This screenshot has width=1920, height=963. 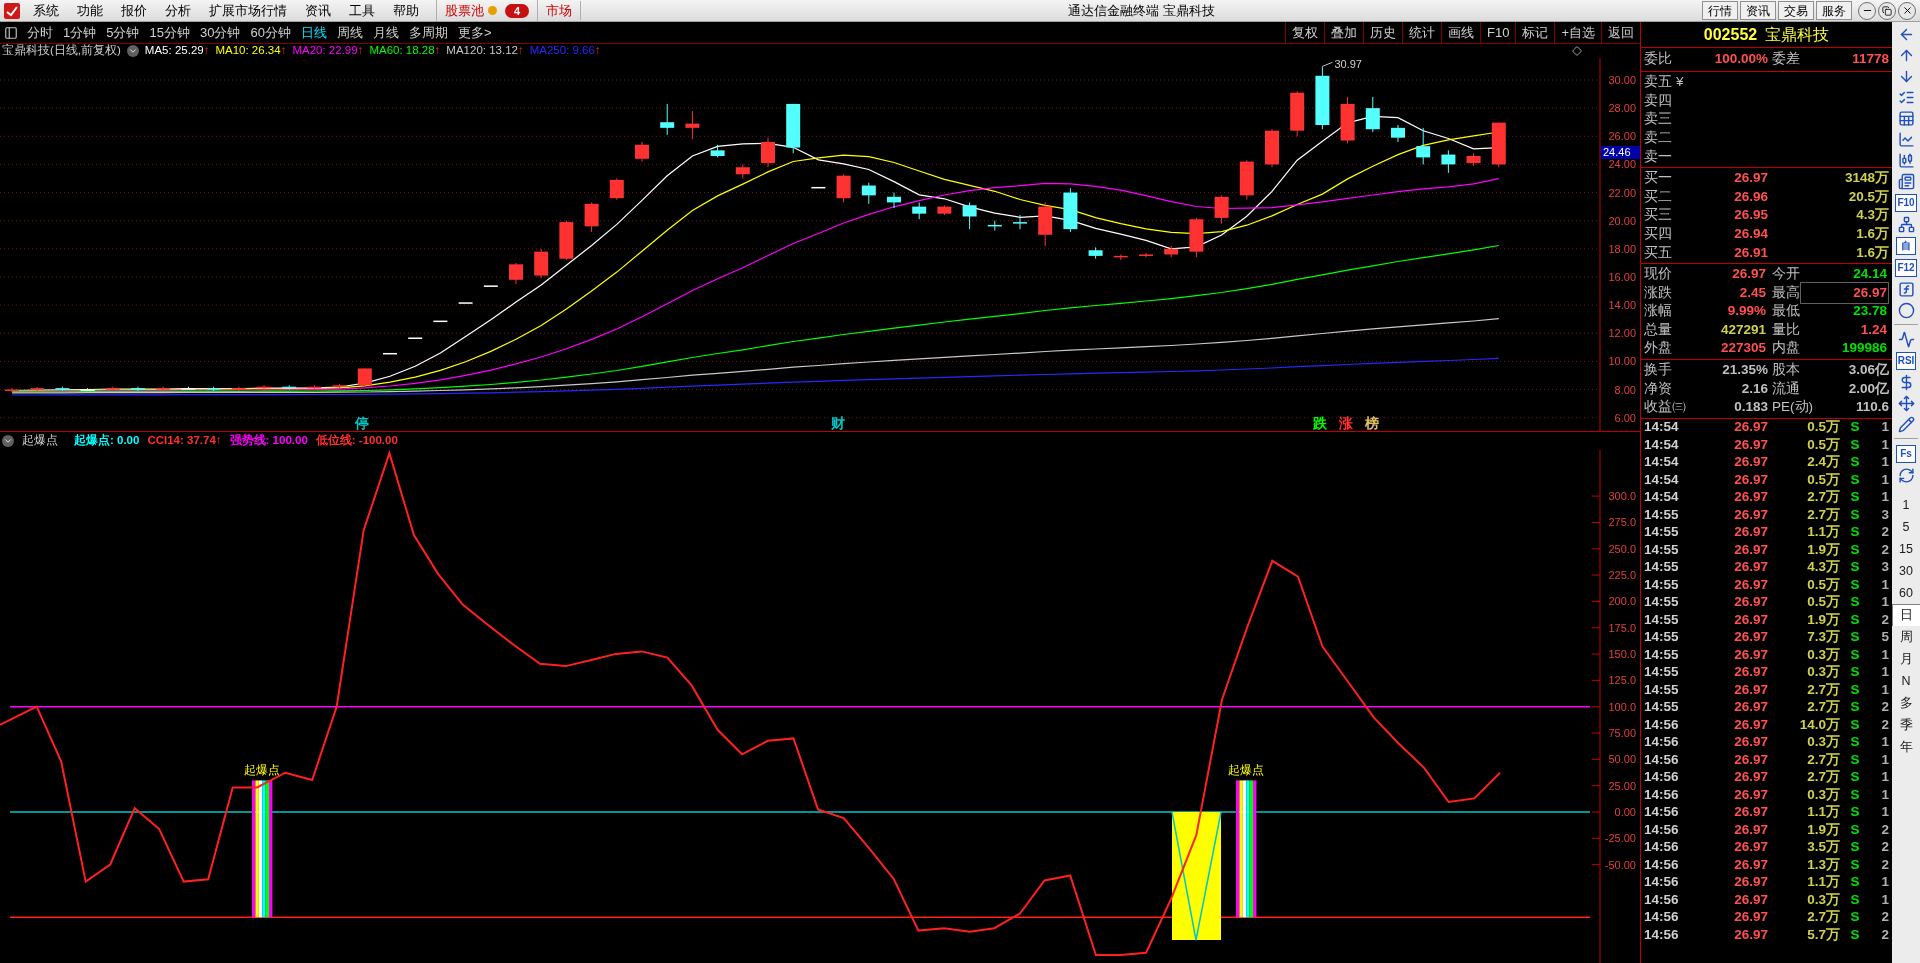 I want to click on restore-button, so click(x=1887, y=10).